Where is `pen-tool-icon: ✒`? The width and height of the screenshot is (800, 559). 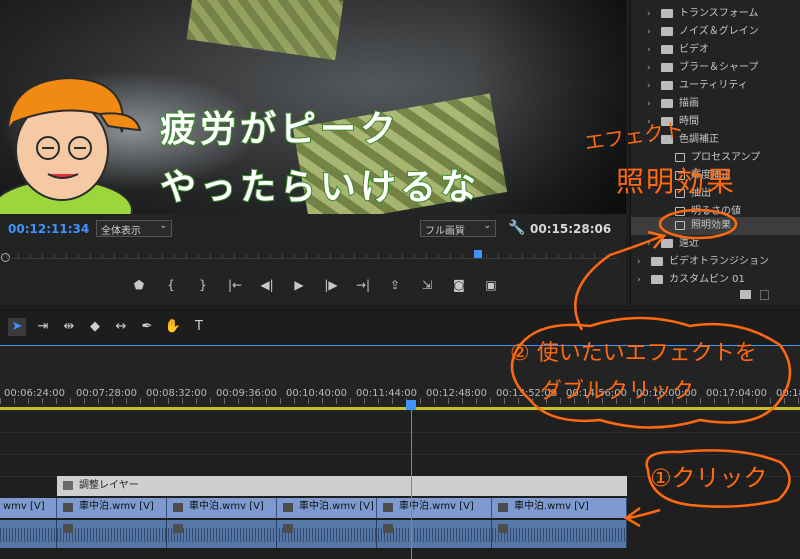 pen-tool-icon: ✒ is located at coordinates (147, 327).